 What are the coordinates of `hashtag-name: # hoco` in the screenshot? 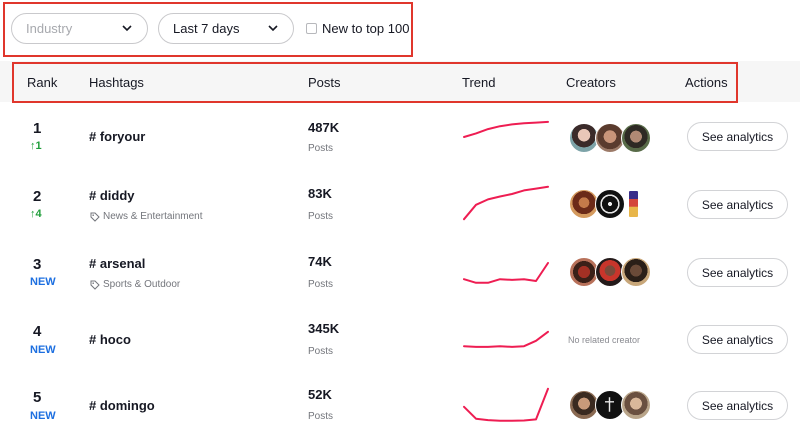 It's located at (110, 339).